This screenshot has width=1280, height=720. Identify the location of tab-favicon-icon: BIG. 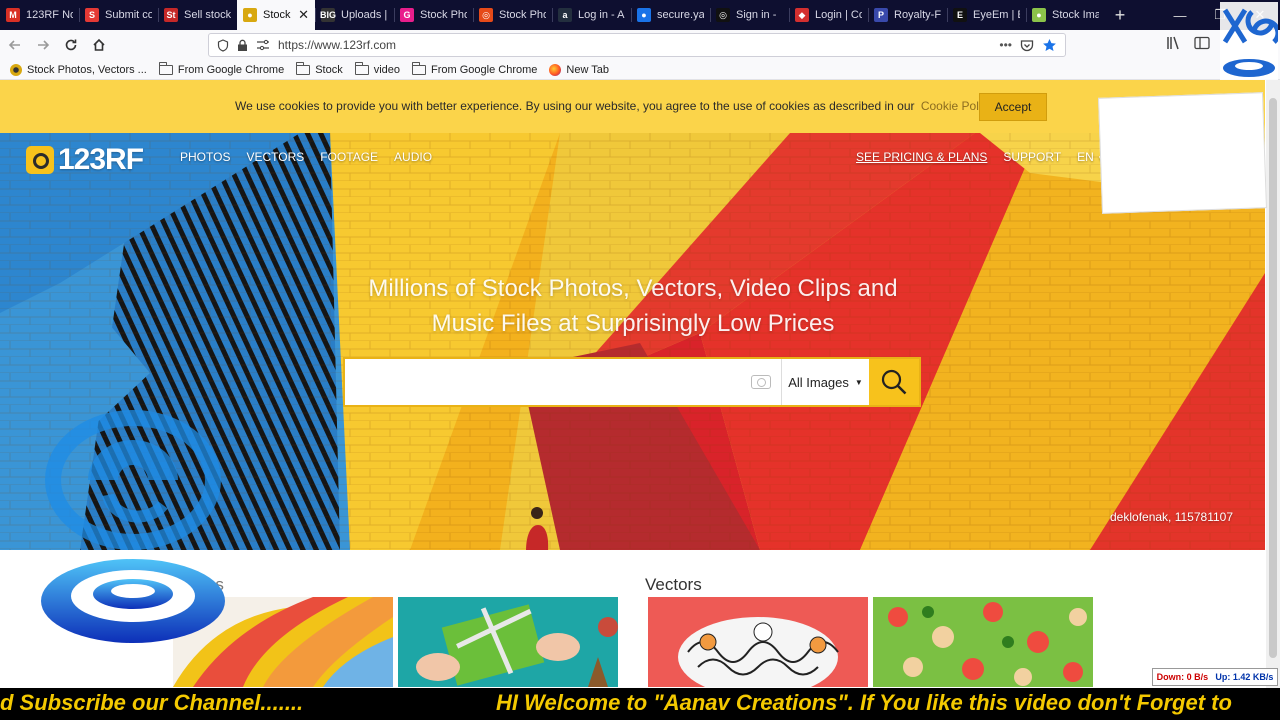
(328, 15).